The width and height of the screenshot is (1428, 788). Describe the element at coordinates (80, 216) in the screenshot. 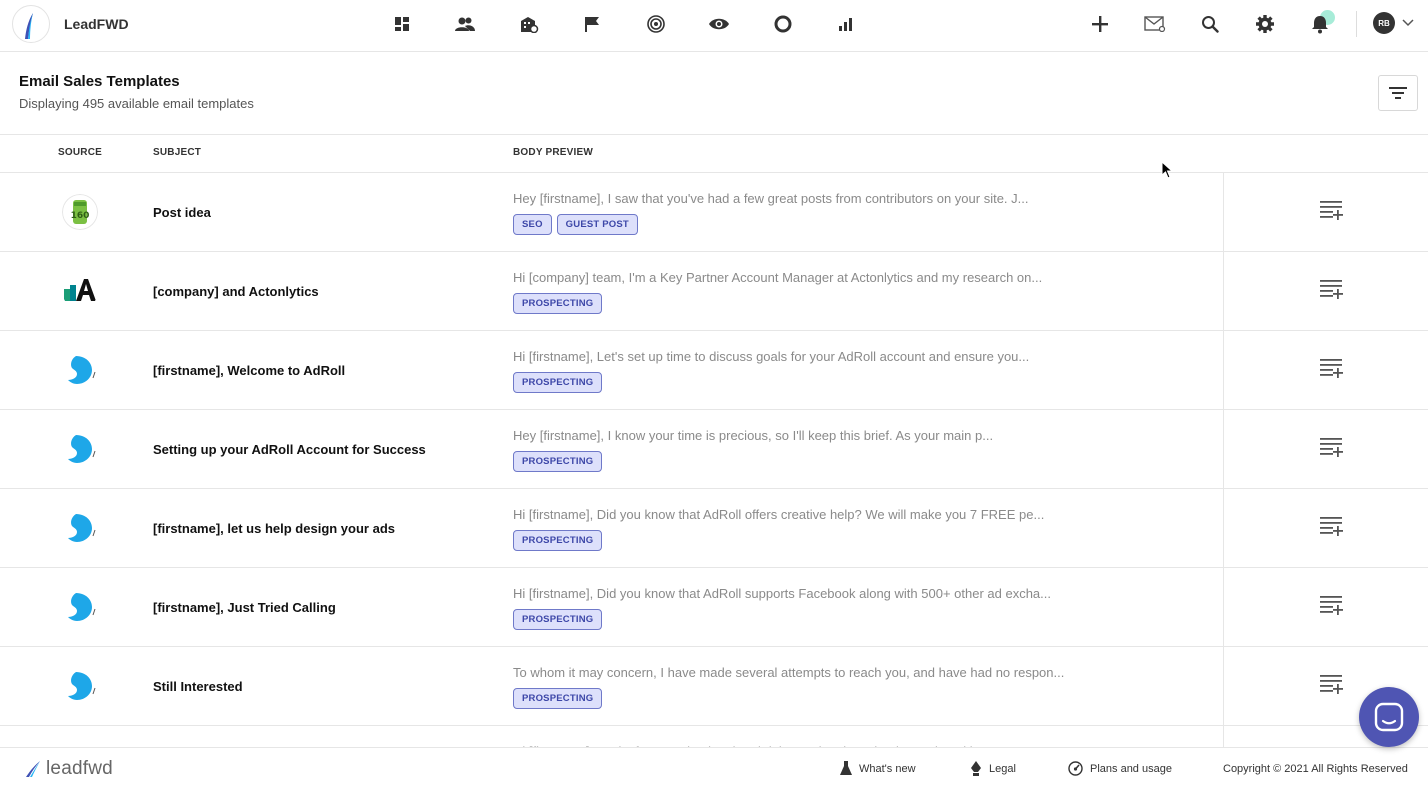

I see `svg-text: 160` at that location.